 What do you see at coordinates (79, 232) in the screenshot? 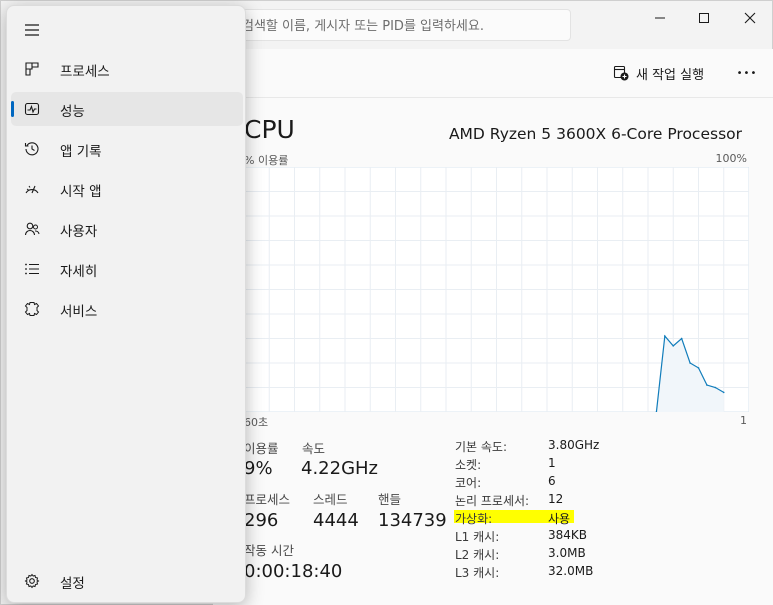
I see `sidebar-item-label: 사용자` at bounding box center [79, 232].